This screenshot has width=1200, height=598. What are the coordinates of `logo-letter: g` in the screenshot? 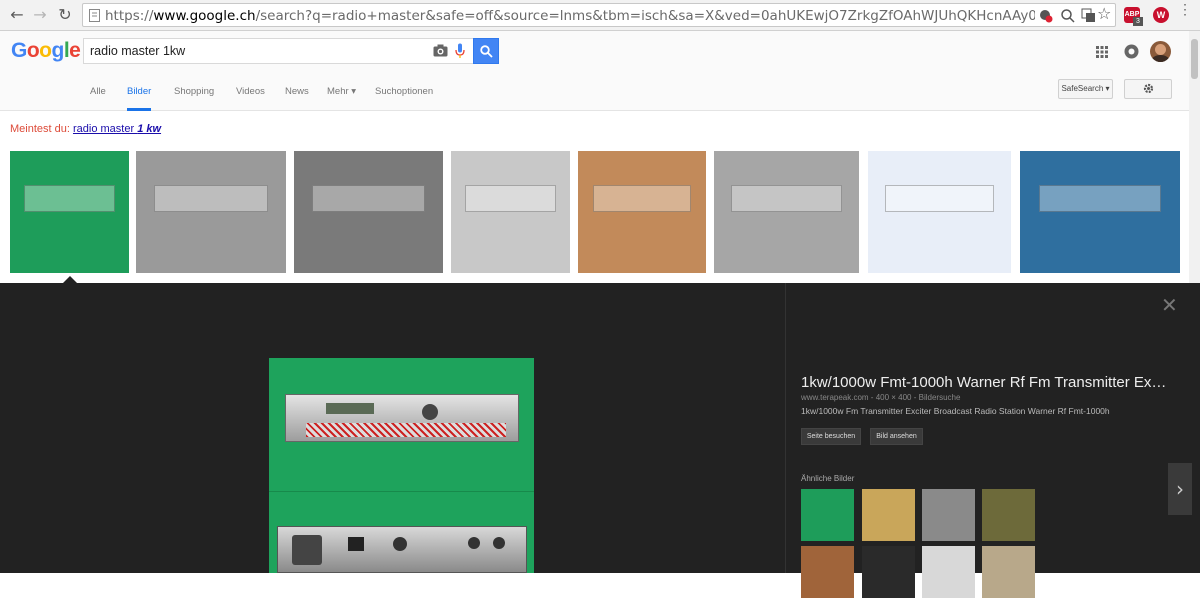 It's located at (58, 50).